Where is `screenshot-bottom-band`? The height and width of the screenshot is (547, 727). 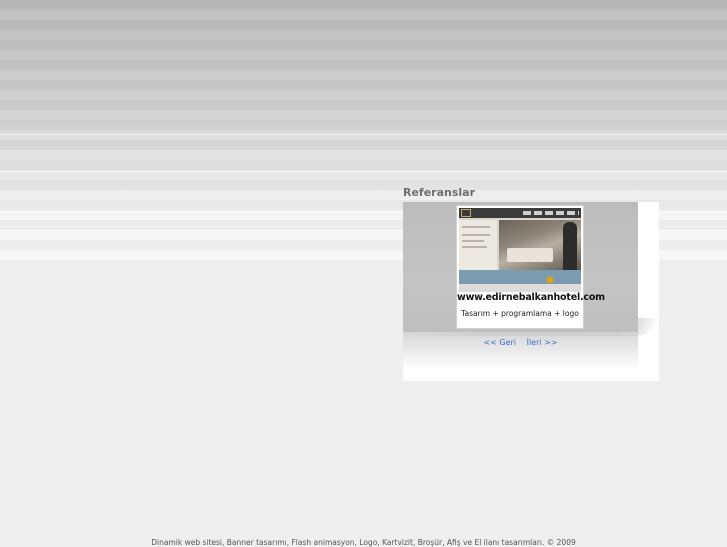 screenshot-bottom-band is located at coordinates (520, 288).